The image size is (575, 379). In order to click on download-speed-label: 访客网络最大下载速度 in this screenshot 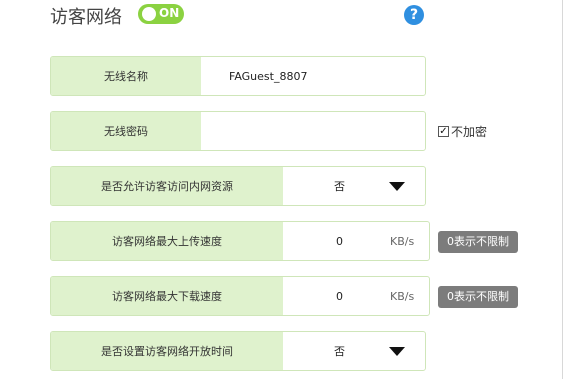, I will do `click(167, 296)`.